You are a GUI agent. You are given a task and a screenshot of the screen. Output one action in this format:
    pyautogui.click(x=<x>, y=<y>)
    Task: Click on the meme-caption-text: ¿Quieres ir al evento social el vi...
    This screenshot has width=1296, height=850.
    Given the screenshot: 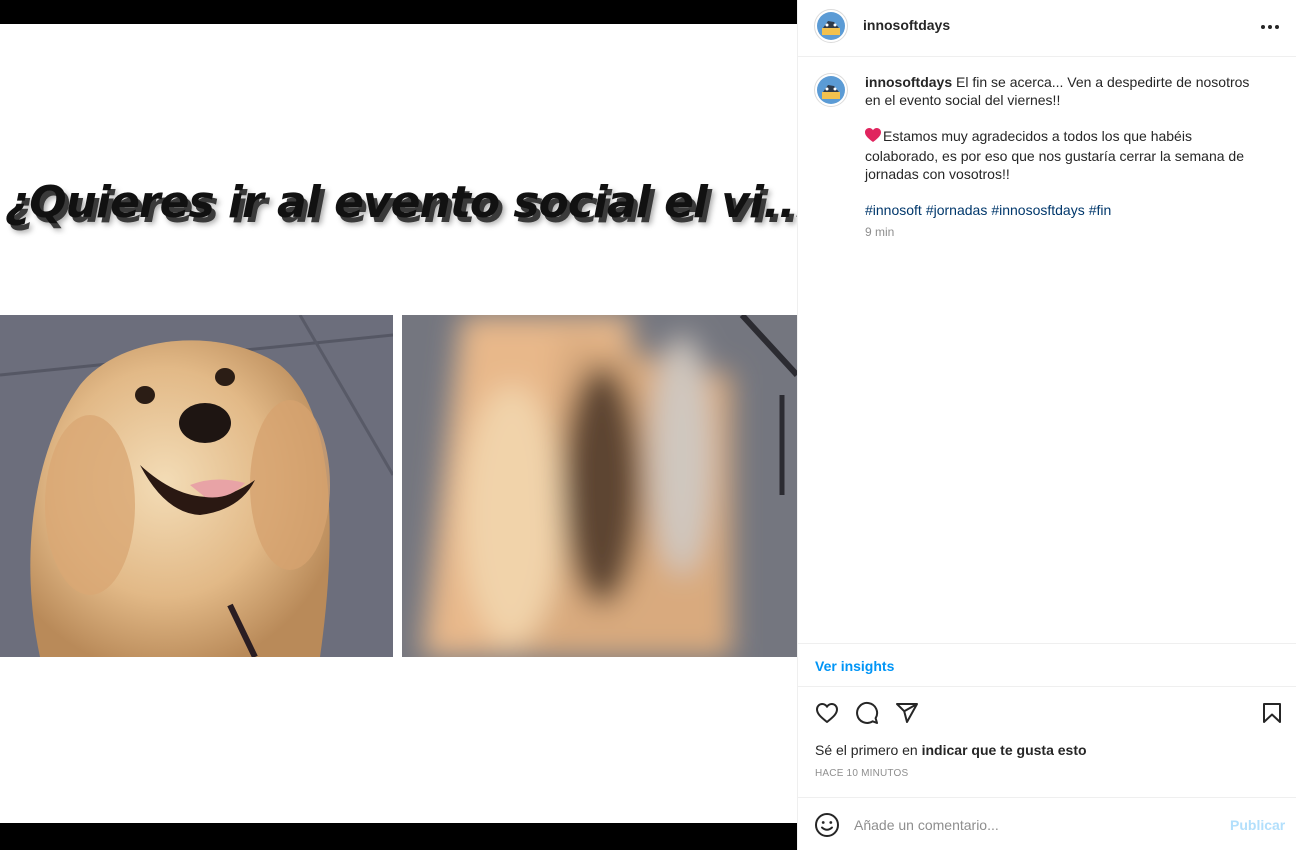 What is the action you would take?
    pyautogui.click(x=400, y=202)
    